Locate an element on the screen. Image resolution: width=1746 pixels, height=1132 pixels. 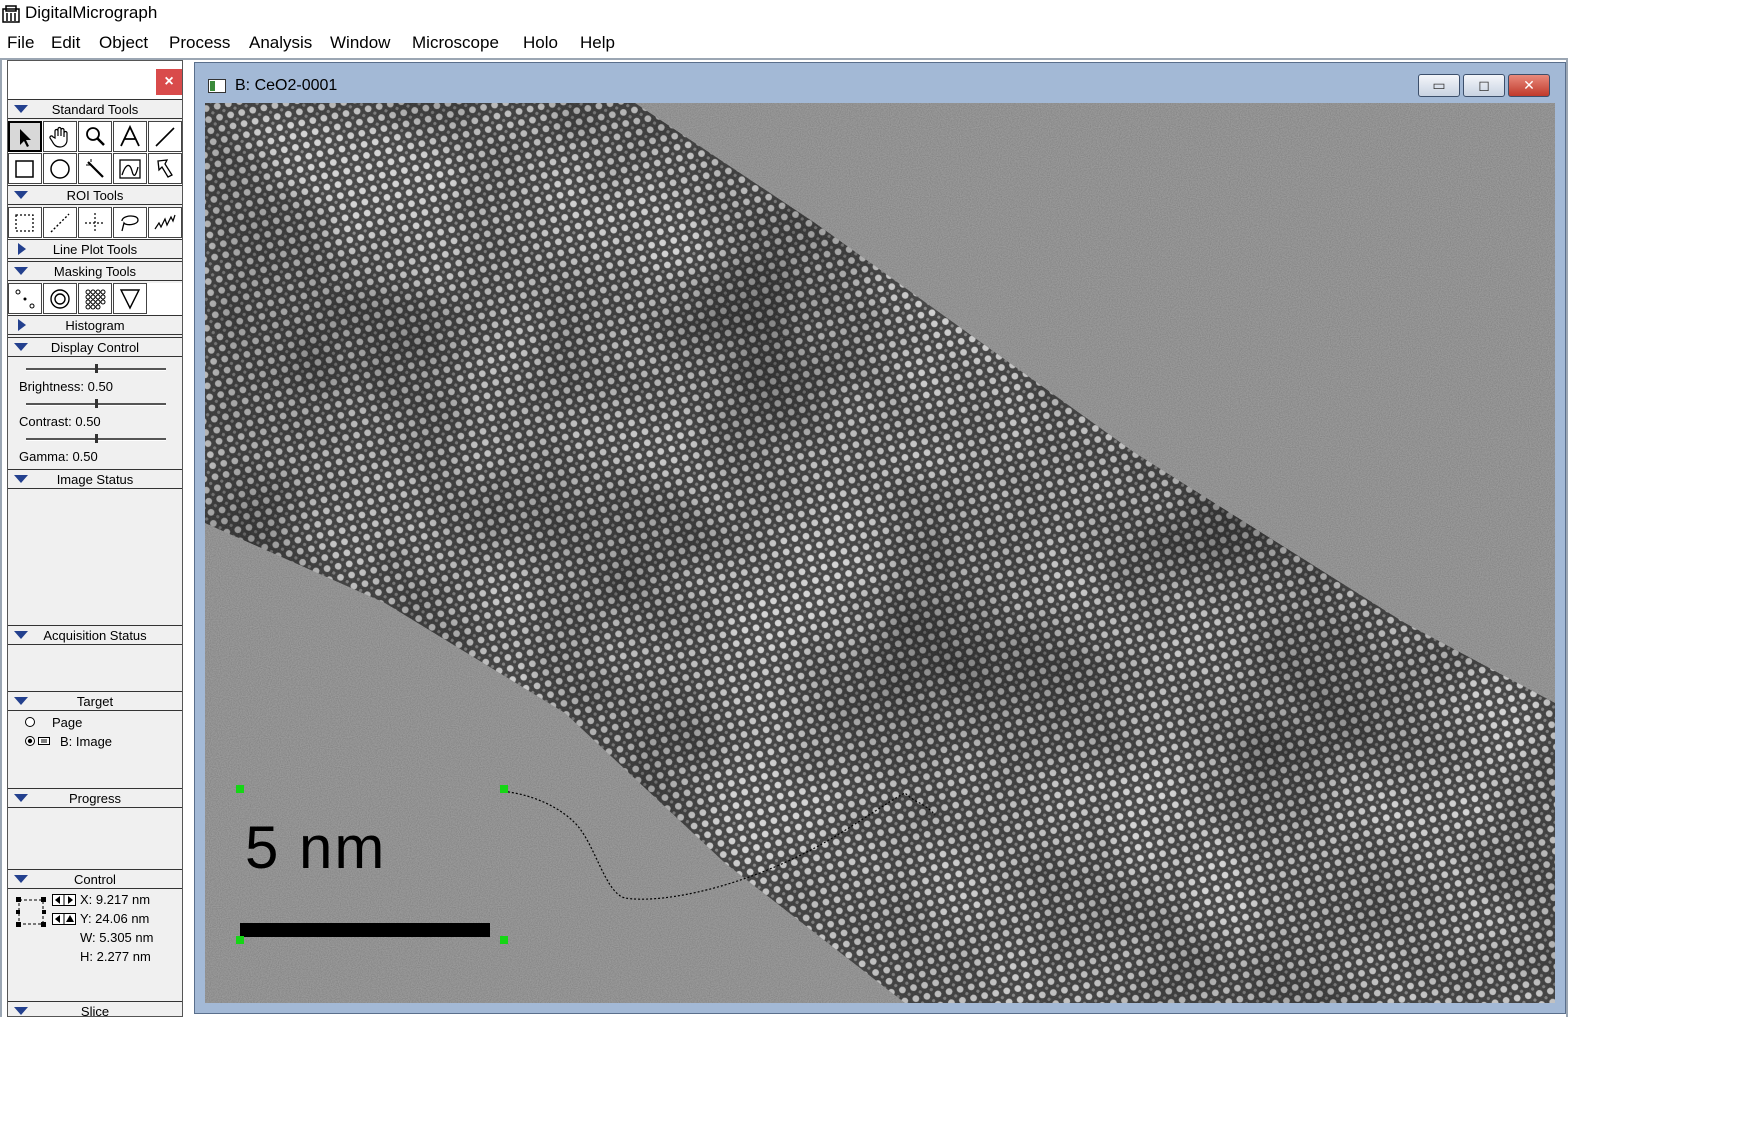
control-x: X: 9.217 nm is located at coordinates (115, 899).